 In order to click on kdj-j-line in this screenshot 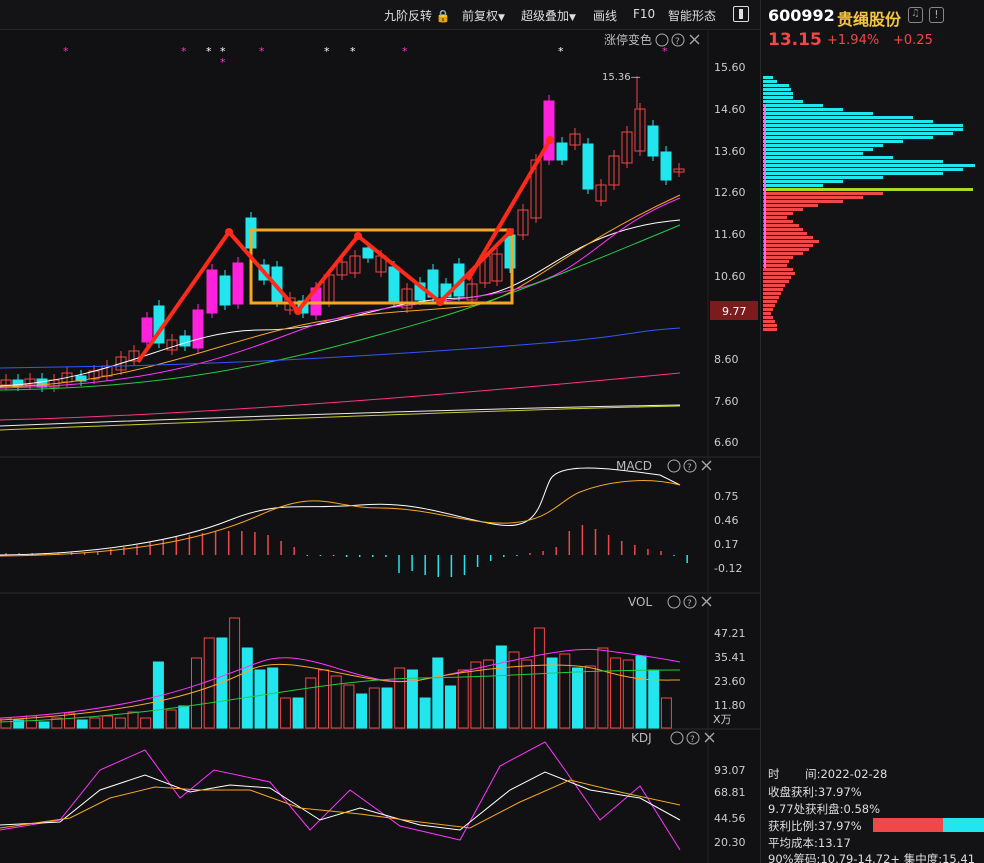, I will do `click(340, 796)`.